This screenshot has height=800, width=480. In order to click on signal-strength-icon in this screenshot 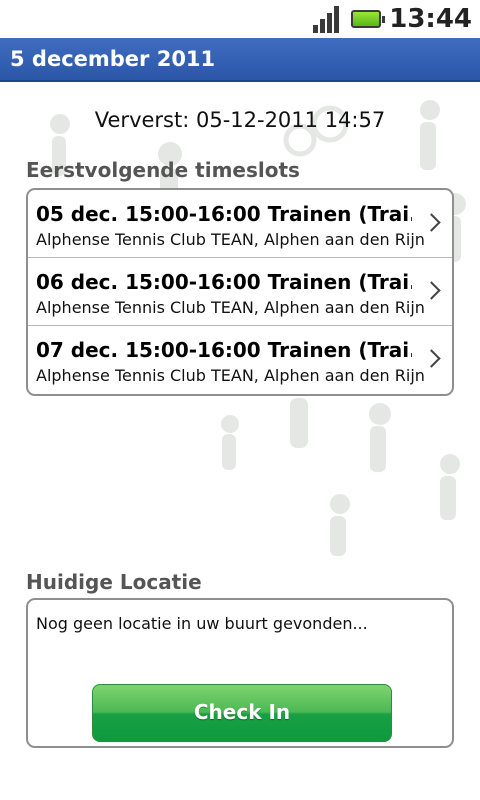, I will do `click(328, 19)`.